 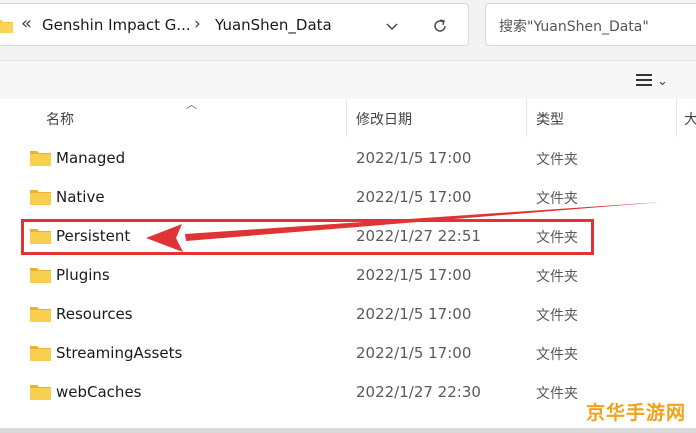 What do you see at coordinates (636, 413) in the screenshot?
I see `watermark: 京华手游网` at bounding box center [636, 413].